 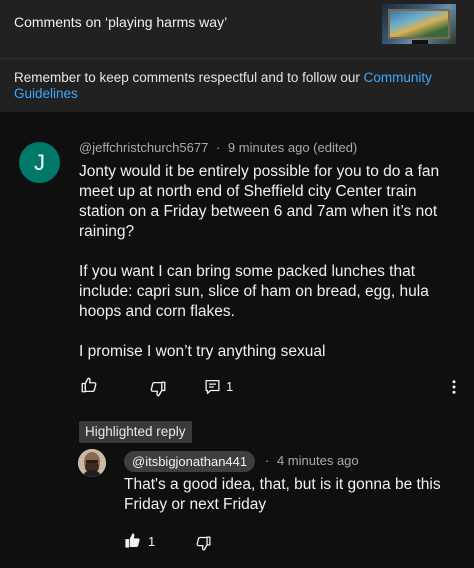 I want to click on thumbnail-image, so click(x=419, y=24).